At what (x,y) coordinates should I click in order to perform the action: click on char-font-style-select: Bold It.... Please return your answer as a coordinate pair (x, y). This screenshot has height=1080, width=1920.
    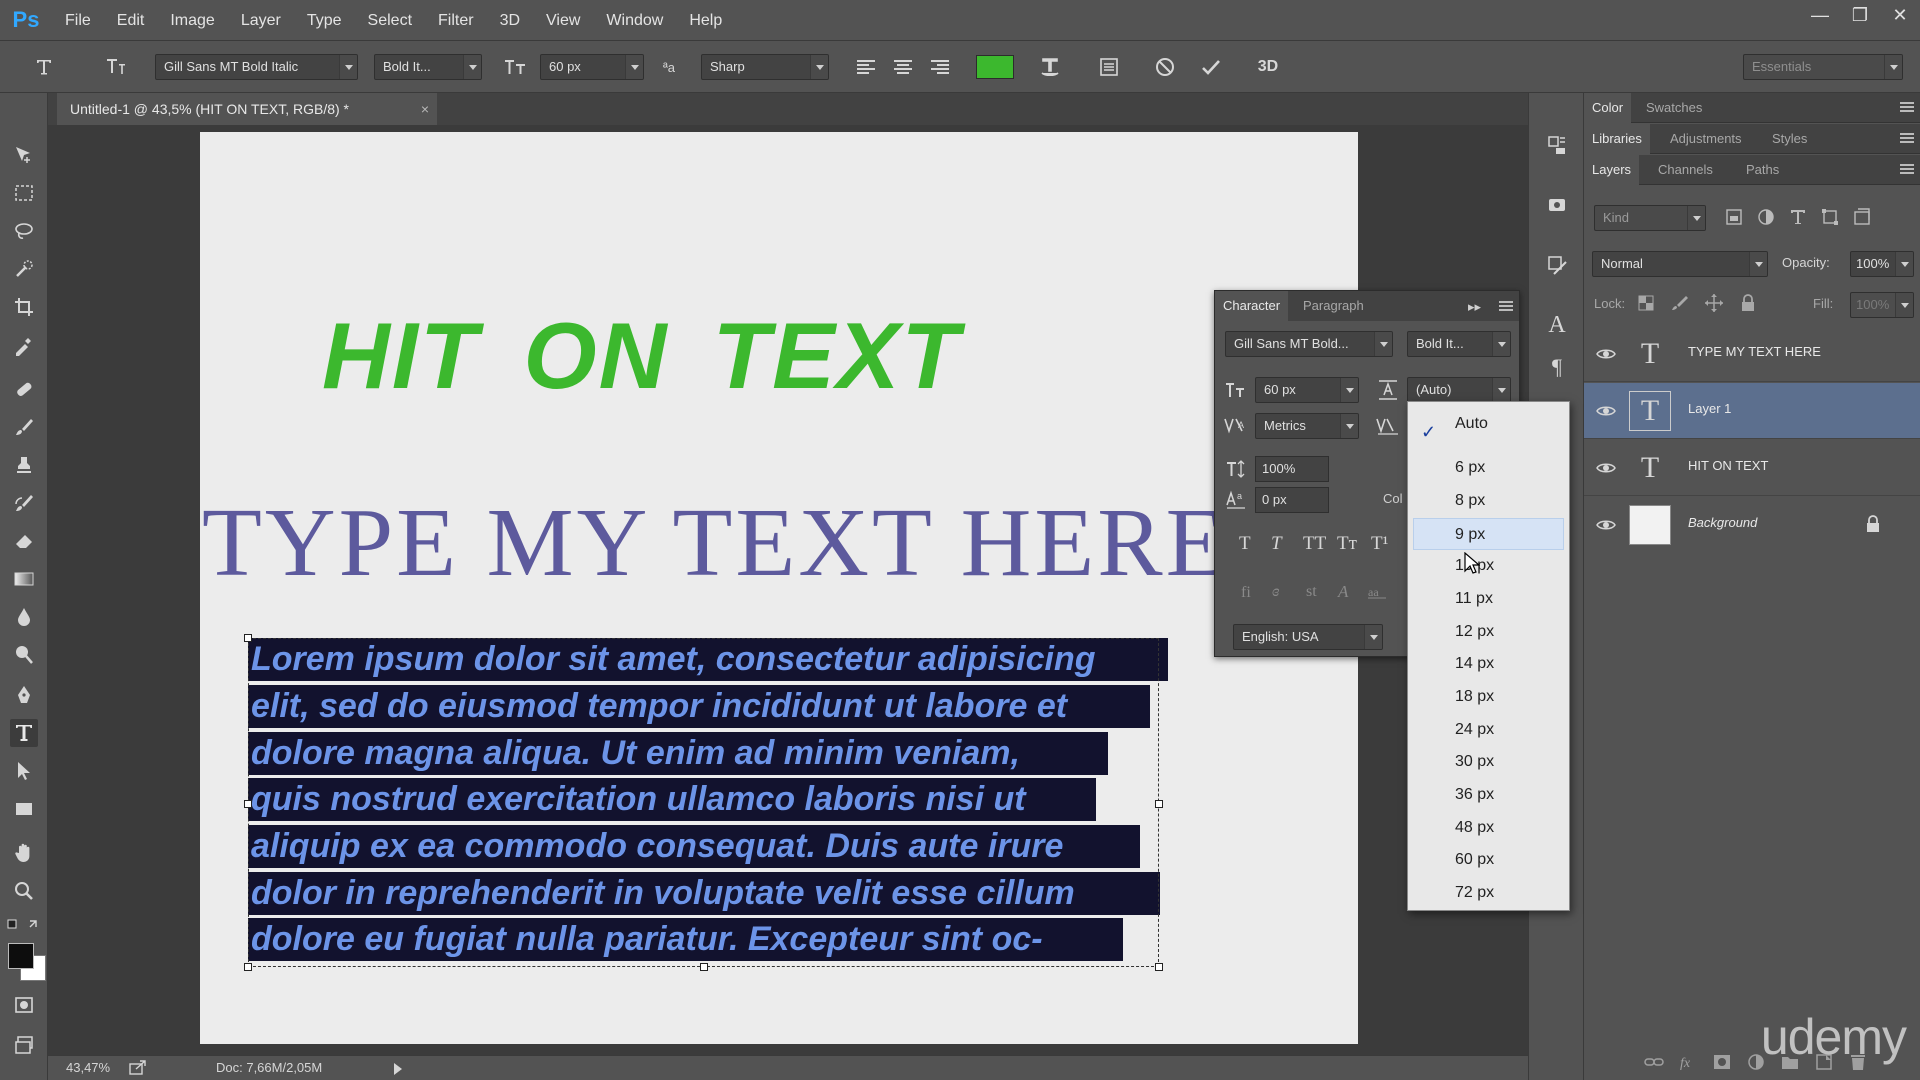
    Looking at the image, I should click on (1459, 344).